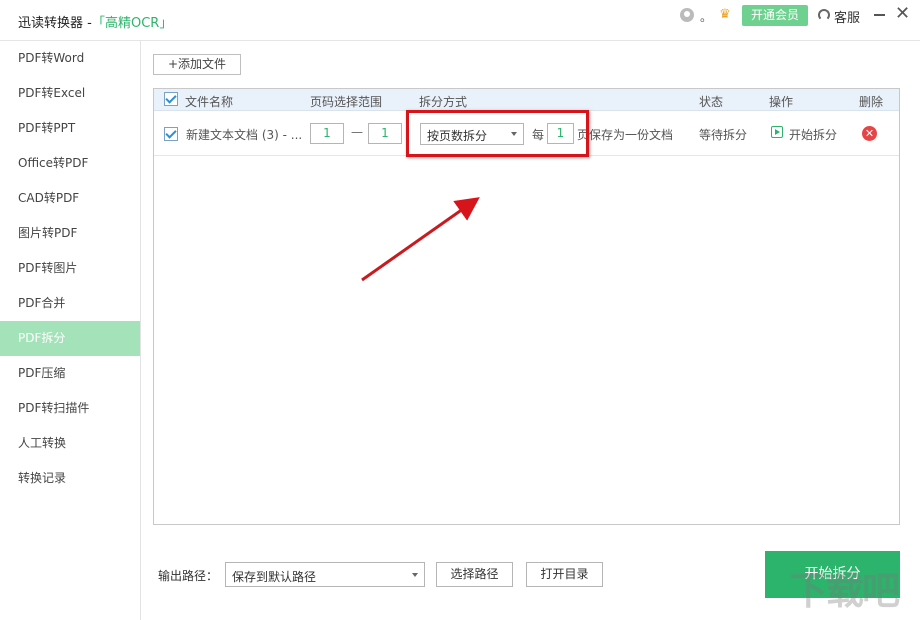 The image size is (920, 620). Describe the element at coordinates (625, 135) in the screenshot. I see `pages-suffix: 页保存为一份文档` at that location.